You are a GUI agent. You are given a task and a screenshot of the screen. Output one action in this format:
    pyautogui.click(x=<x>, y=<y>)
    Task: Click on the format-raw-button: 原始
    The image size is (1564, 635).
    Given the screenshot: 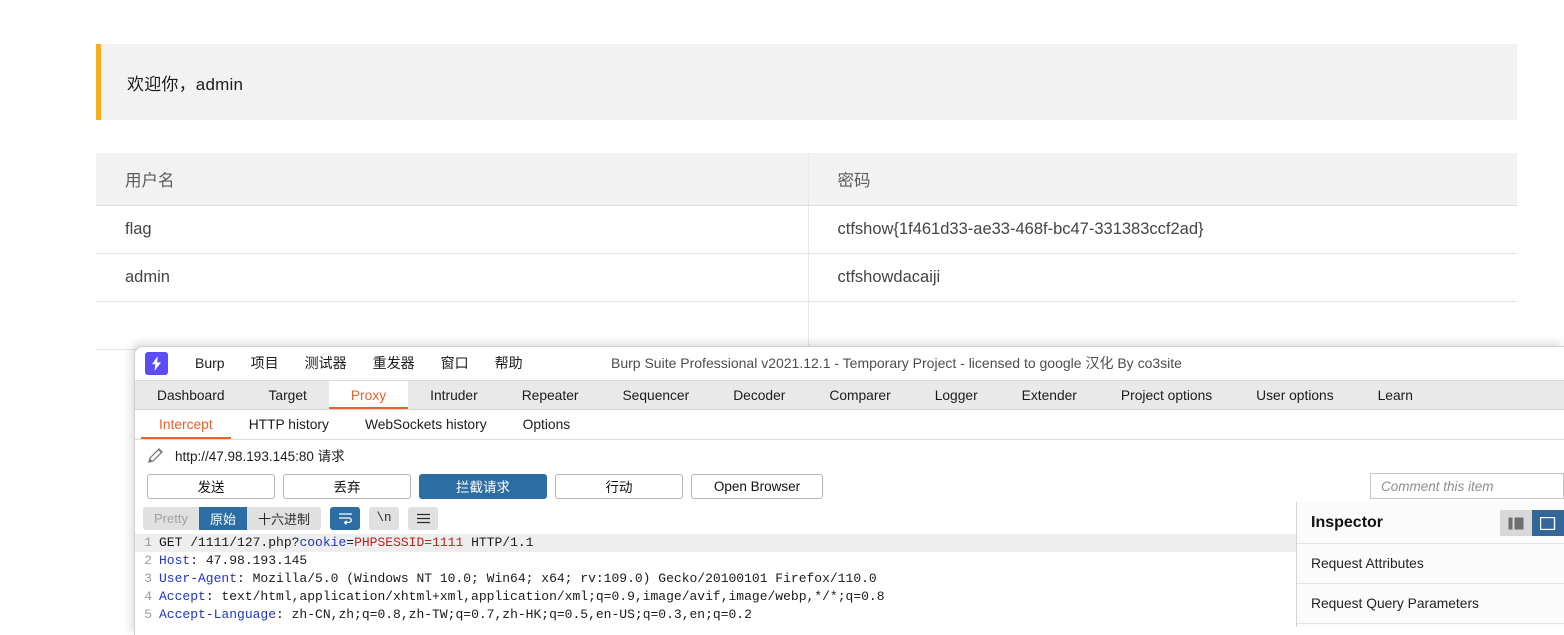 What is the action you would take?
    pyautogui.click(x=222, y=518)
    